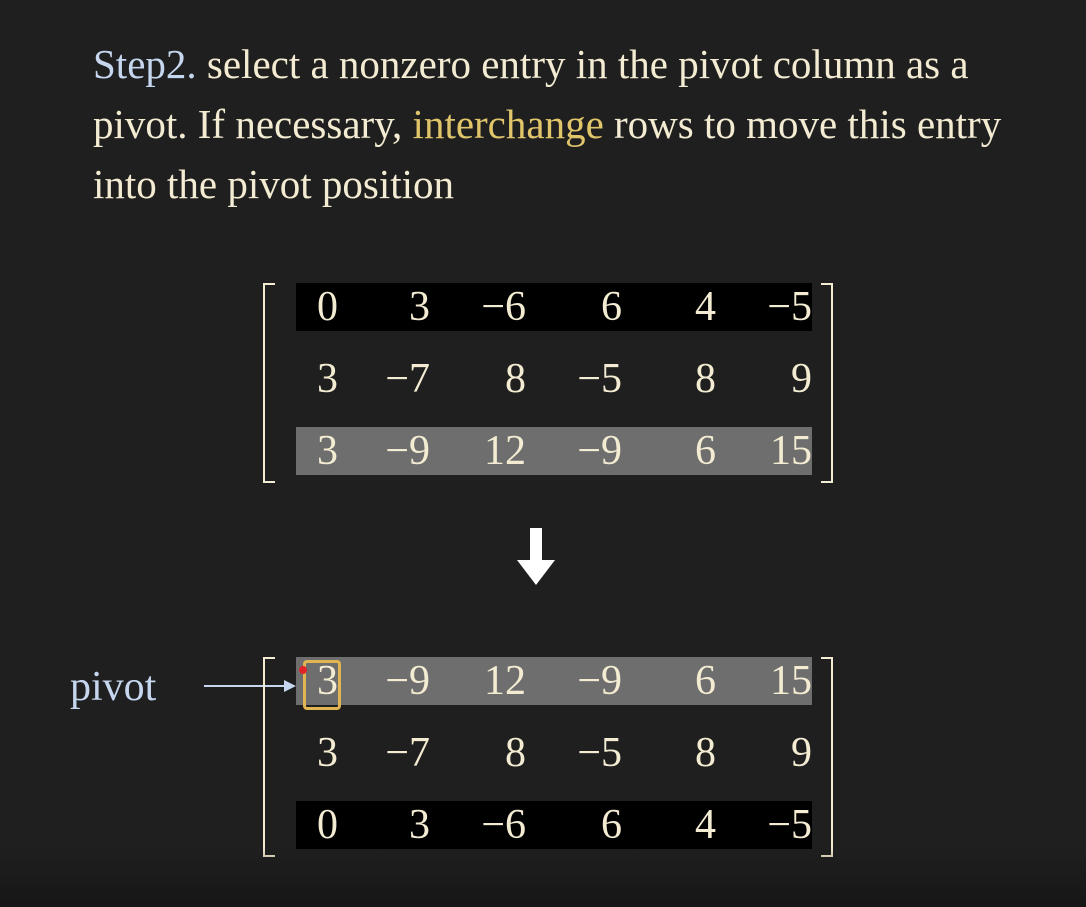  I want to click on pivot-highlight-box, so click(322, 685).